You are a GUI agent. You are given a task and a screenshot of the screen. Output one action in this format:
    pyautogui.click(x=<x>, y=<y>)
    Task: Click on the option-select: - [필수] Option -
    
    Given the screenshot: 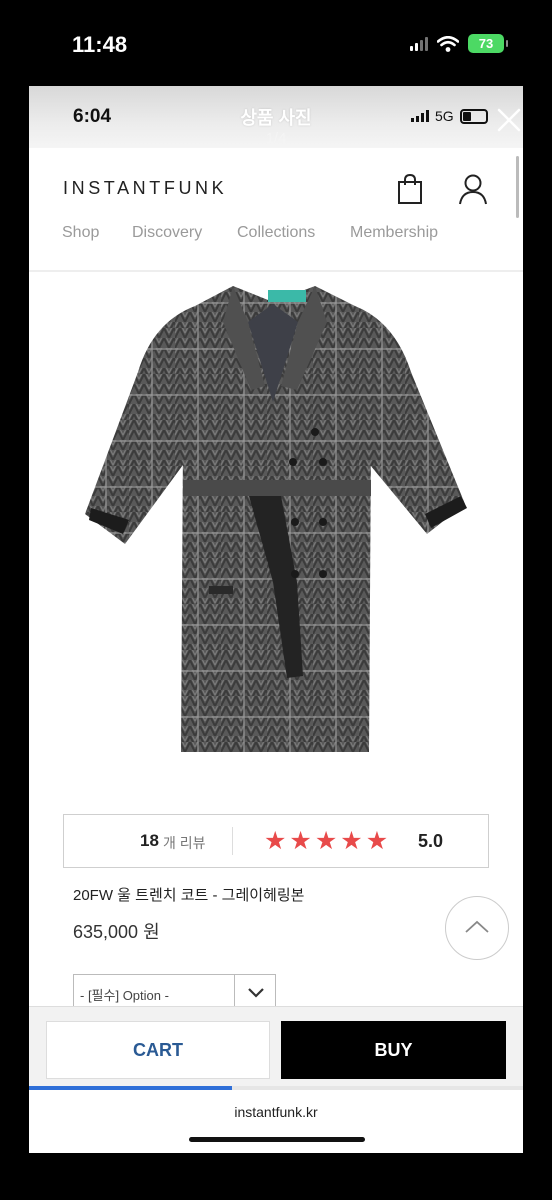 What is the action you would take?
    pyautogui.click(x=174, y=991)
    